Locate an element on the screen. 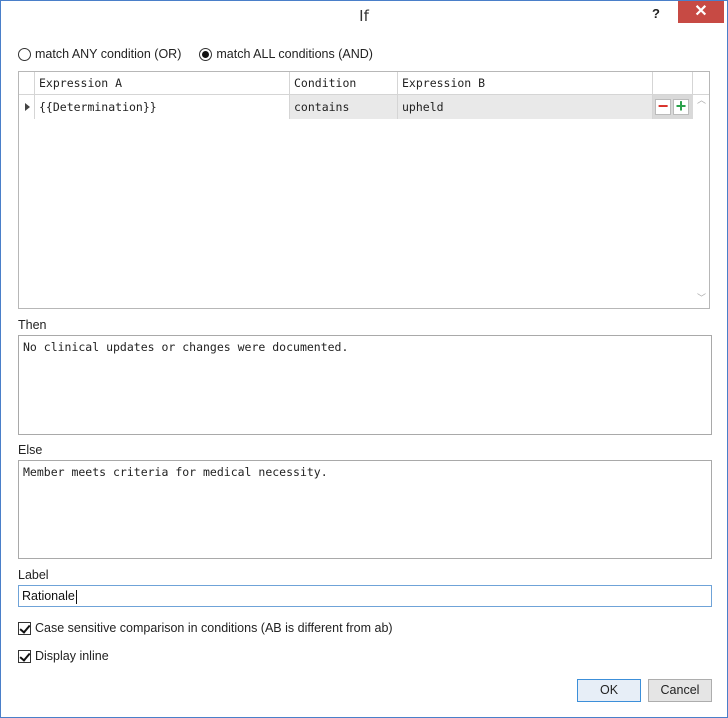 The height and width of the screenshot is (718, 728). match-all-option: match ALL conditions (AND) is located at coordinates (286, 54).